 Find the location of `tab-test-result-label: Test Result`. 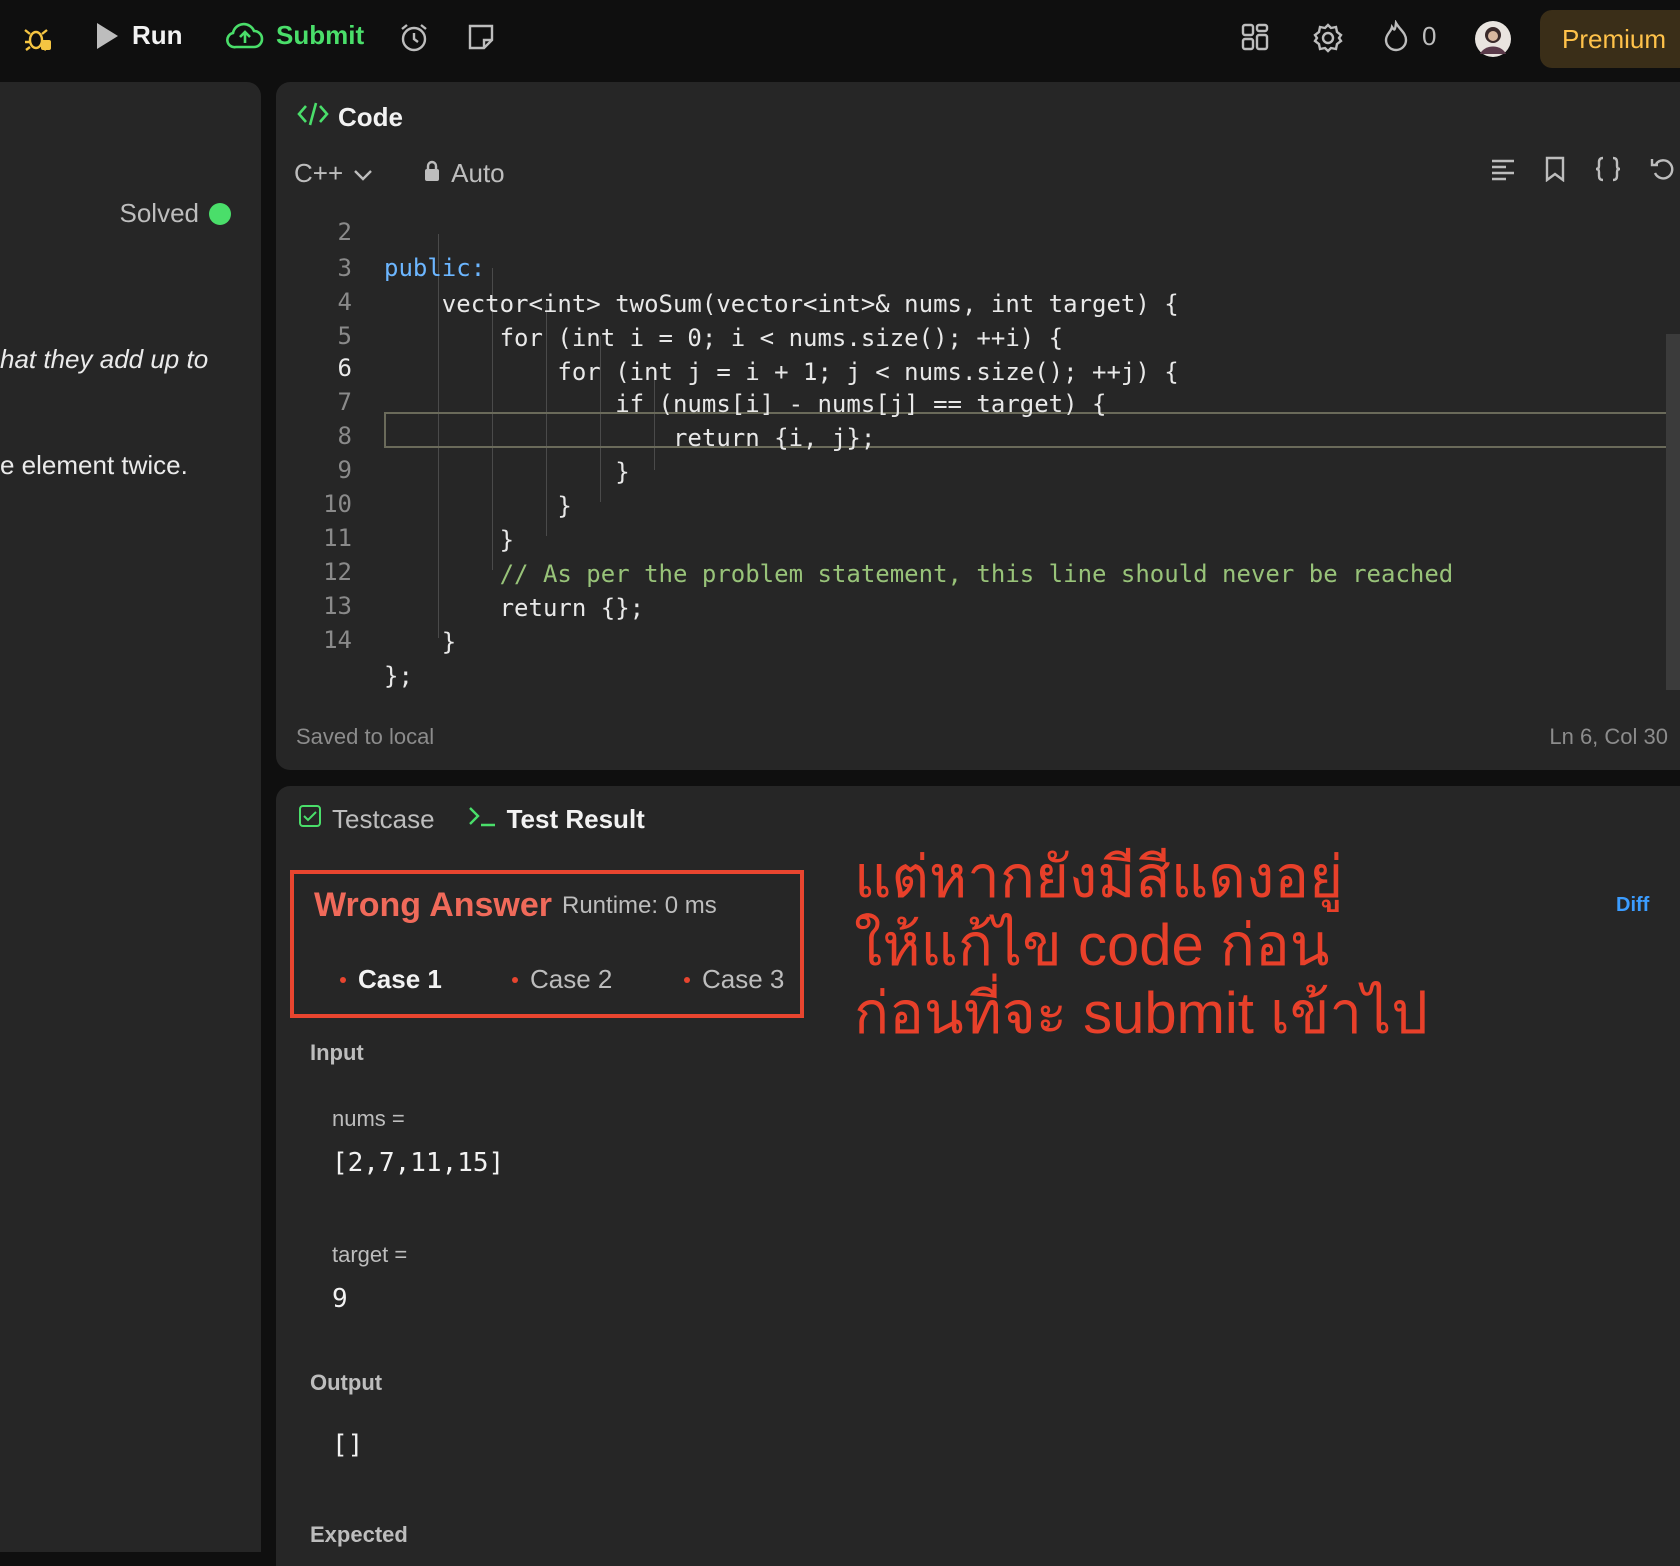

tab-test-result-label: Test Result is located at coordinates (575, 819).